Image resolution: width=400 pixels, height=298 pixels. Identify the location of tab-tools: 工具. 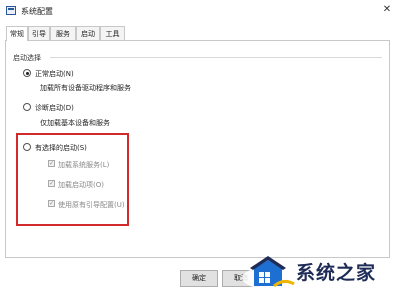
(112, 33).